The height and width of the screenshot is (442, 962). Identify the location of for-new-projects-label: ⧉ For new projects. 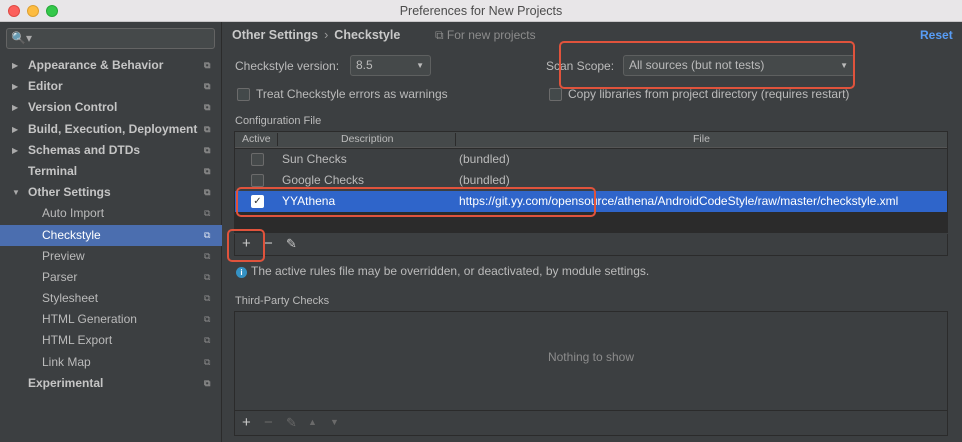
(485, 35).